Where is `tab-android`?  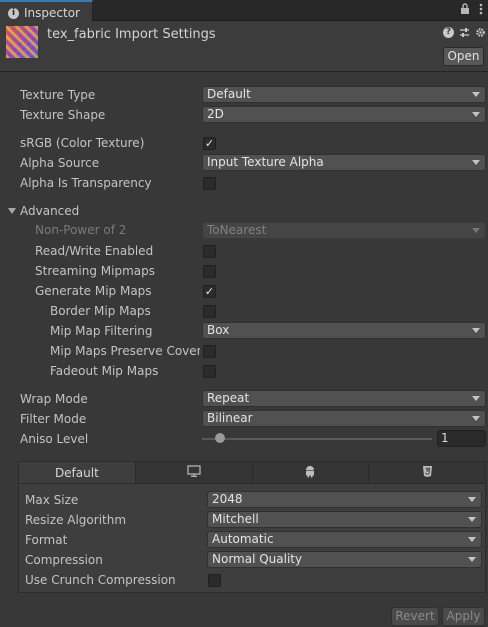
tab-android is located at coordinates (311, 472).